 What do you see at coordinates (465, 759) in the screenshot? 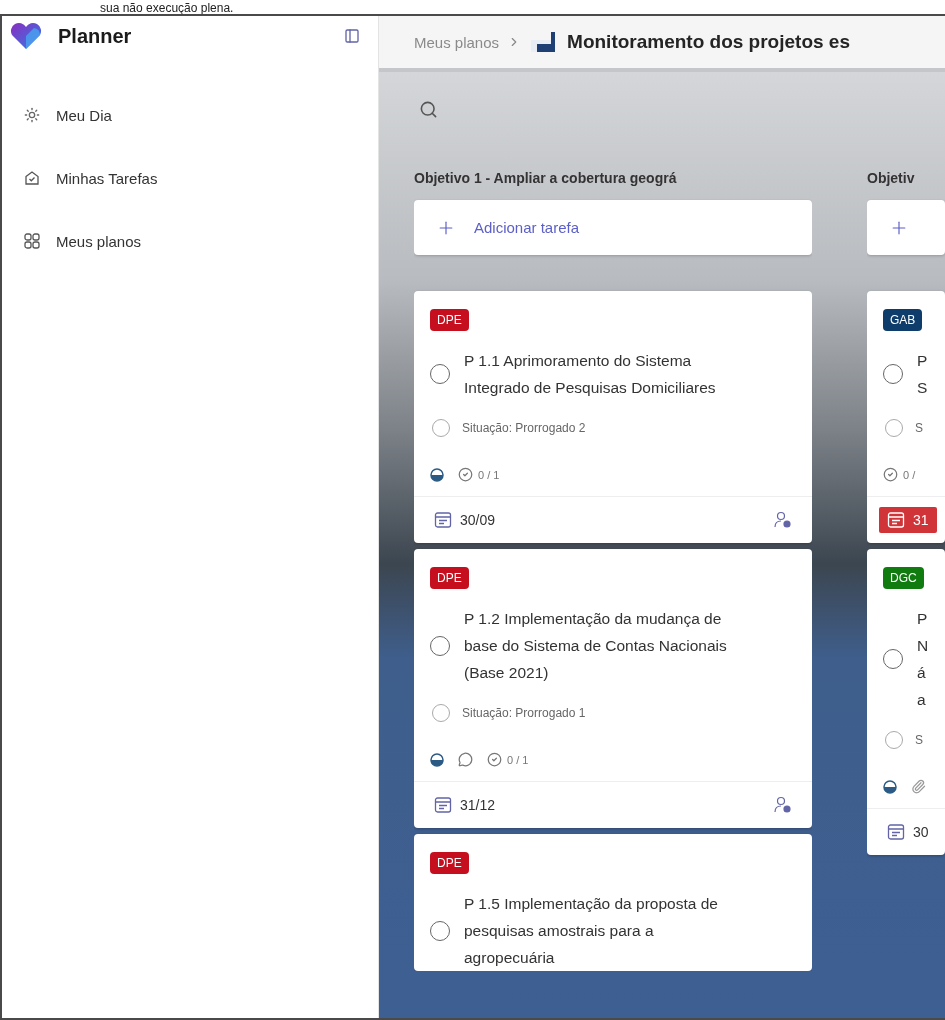
I see `comment-icon` at bounding box center [465, 759].